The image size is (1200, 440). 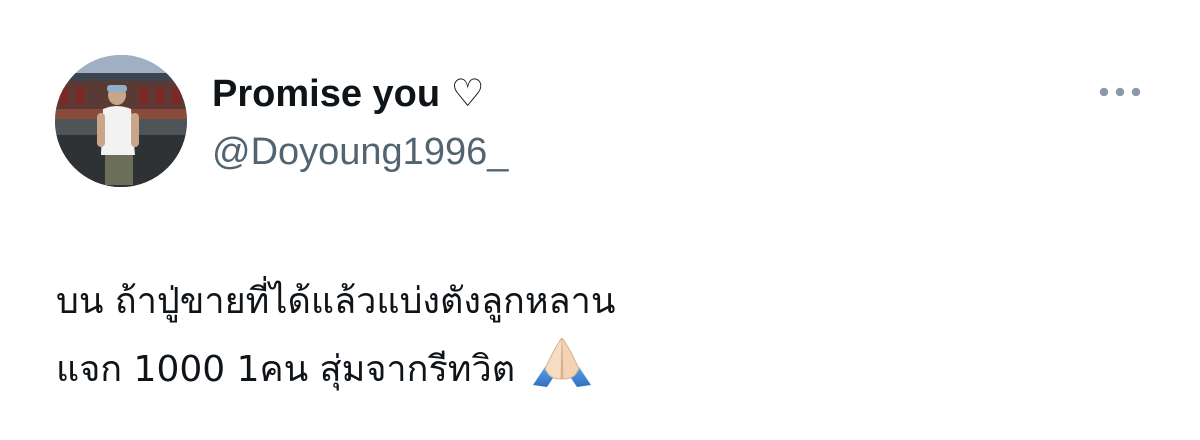 I want to click on avatar, so click(x=121, y=121).